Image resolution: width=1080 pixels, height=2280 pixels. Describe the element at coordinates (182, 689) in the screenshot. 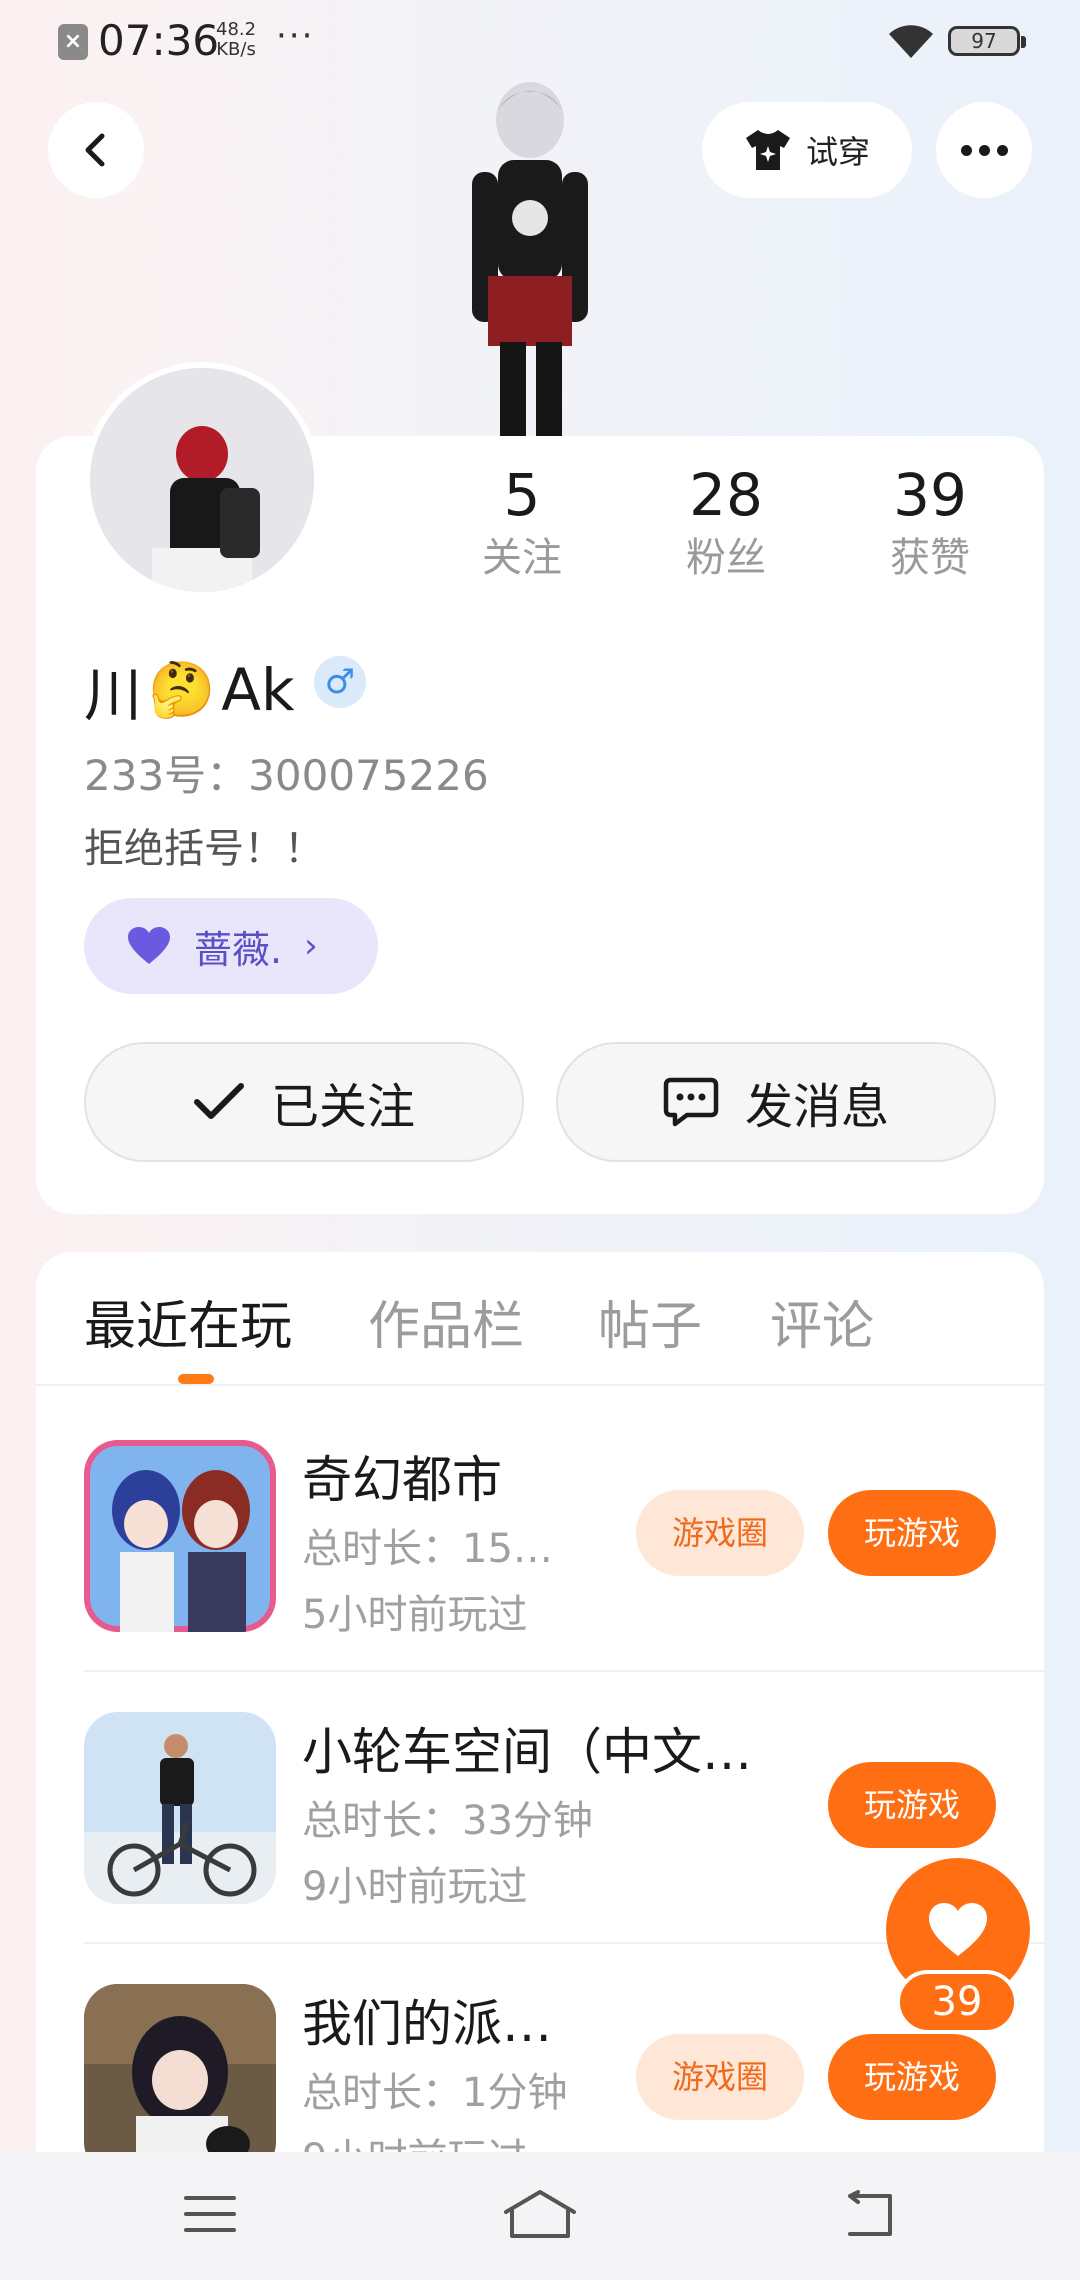

I see `username-emoji: 🤔` at that location.